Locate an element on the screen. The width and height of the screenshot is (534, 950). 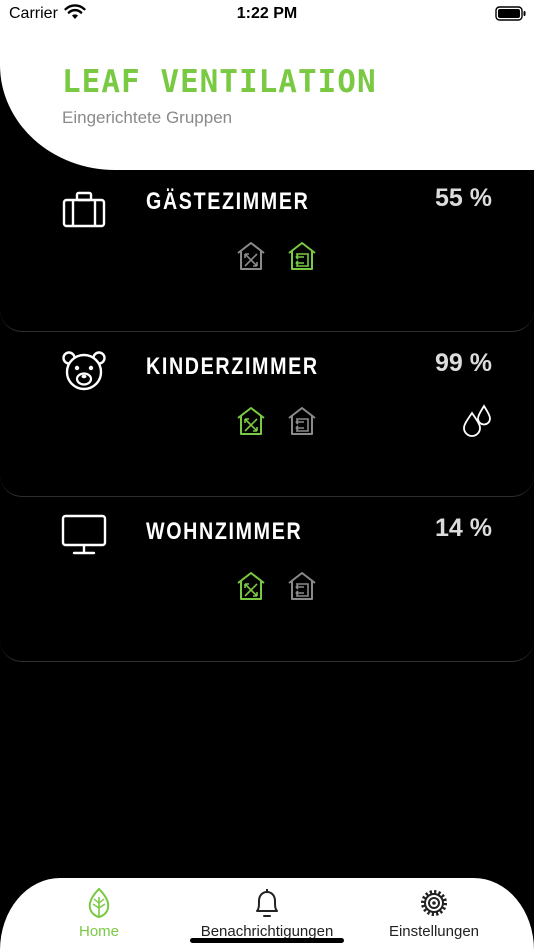
tab-label: Einstellungen is located at coordinates (434, 931).